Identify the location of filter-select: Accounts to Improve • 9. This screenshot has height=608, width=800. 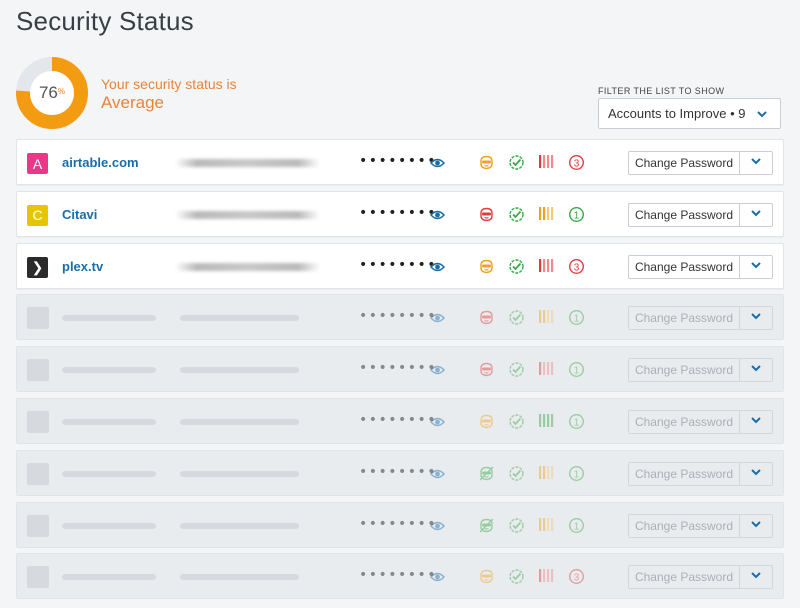
(689, 113).